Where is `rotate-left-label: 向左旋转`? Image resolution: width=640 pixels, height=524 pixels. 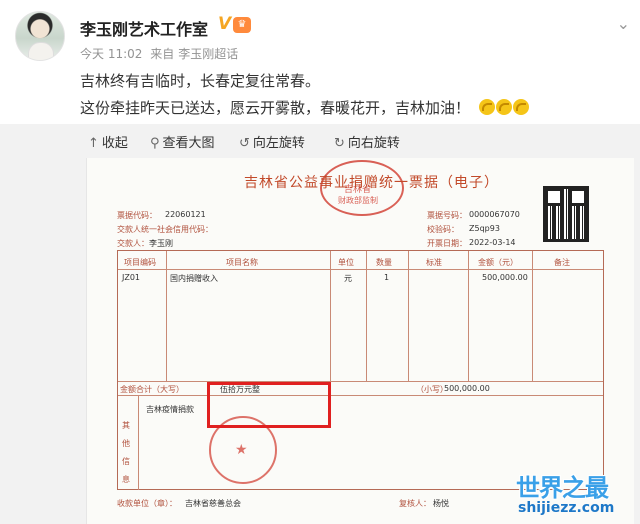 rotate-left-label: 向左旋转 is located at coordinates (278, 143).